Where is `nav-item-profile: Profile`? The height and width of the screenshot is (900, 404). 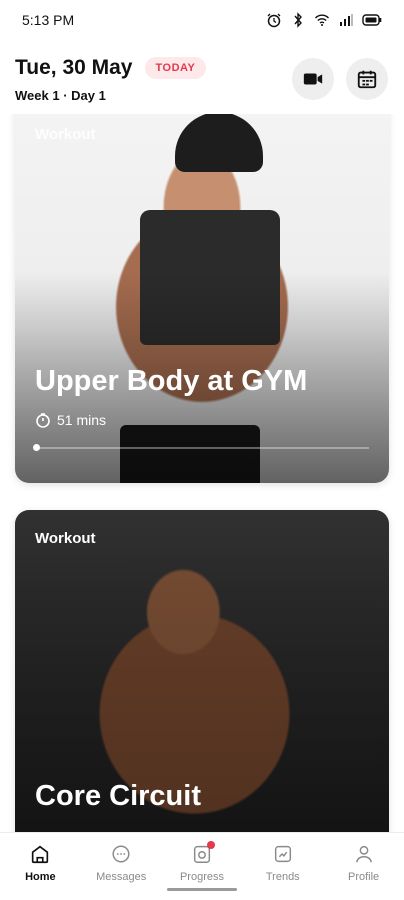 nav-item-profile: Profile is located at coordinates (364, 863).